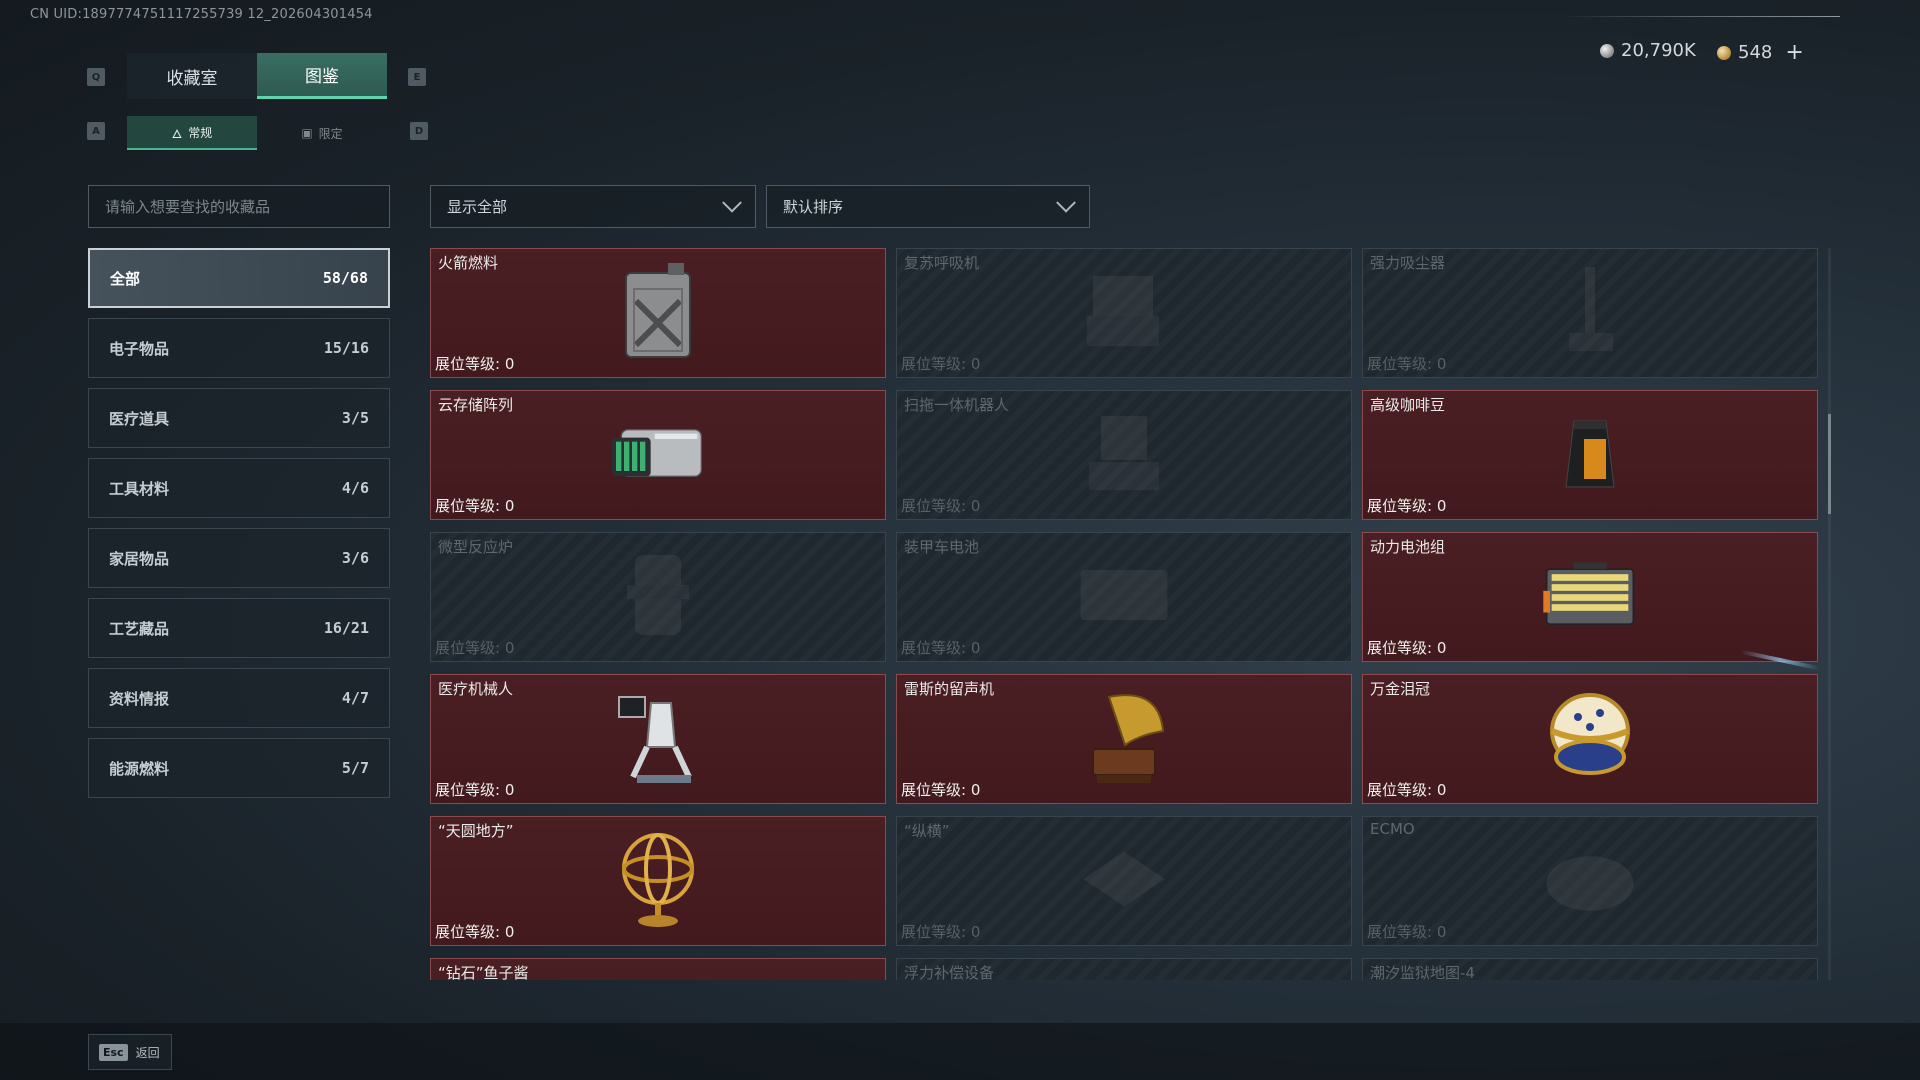 The image size is (1920, 1080). Describe the element at coordinates (322, 76) in the screenshot. I see `tab-codex: 图鉴` at that location.